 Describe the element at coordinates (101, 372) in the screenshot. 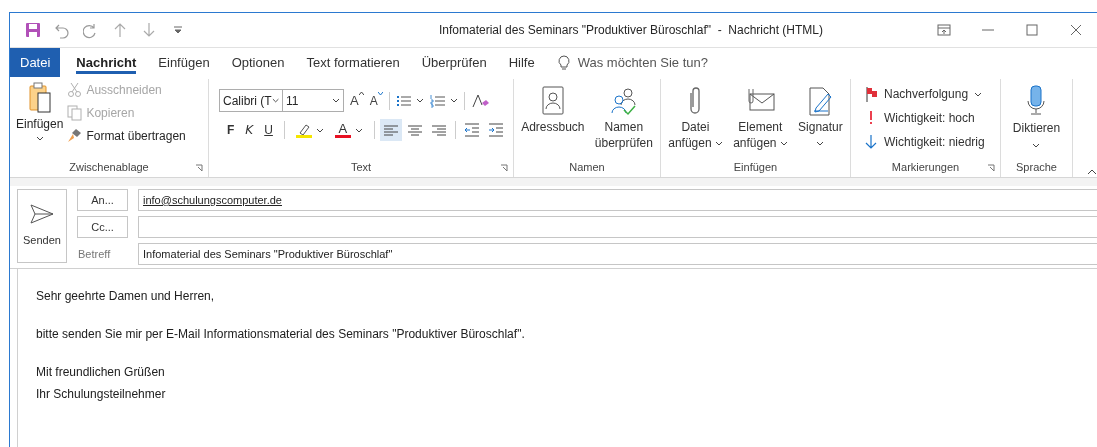

I see `body-text-line: Mit freundlichen Grüßen` at that location.